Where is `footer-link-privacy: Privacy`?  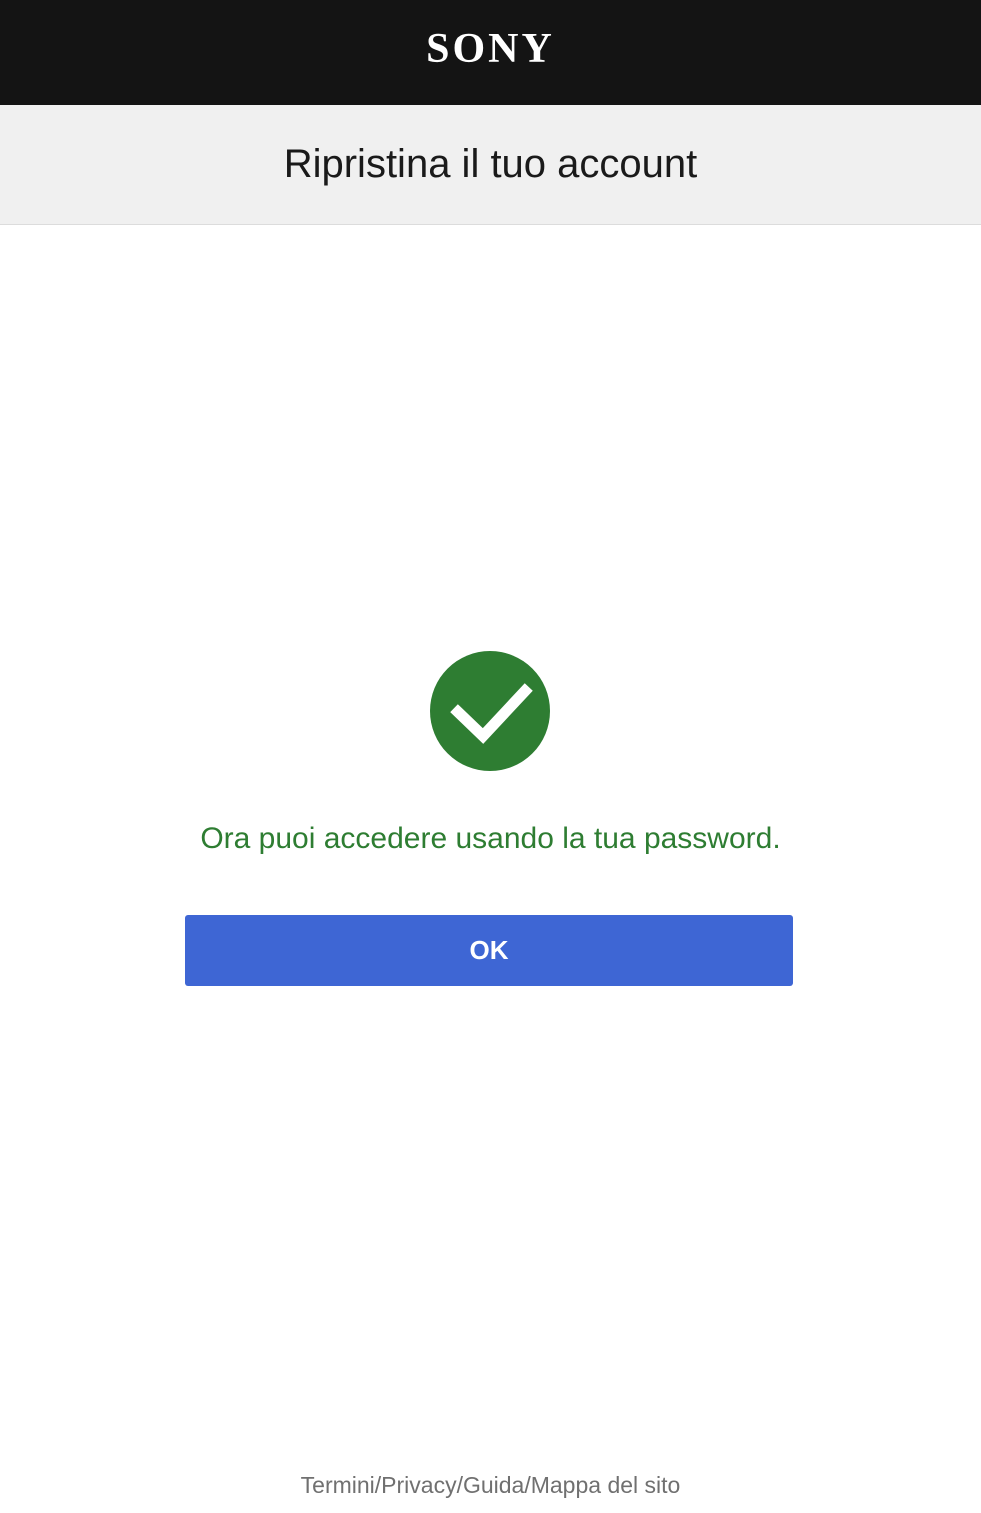 footer-link-privacy: Privacy is located at coordinates (418, 1485).